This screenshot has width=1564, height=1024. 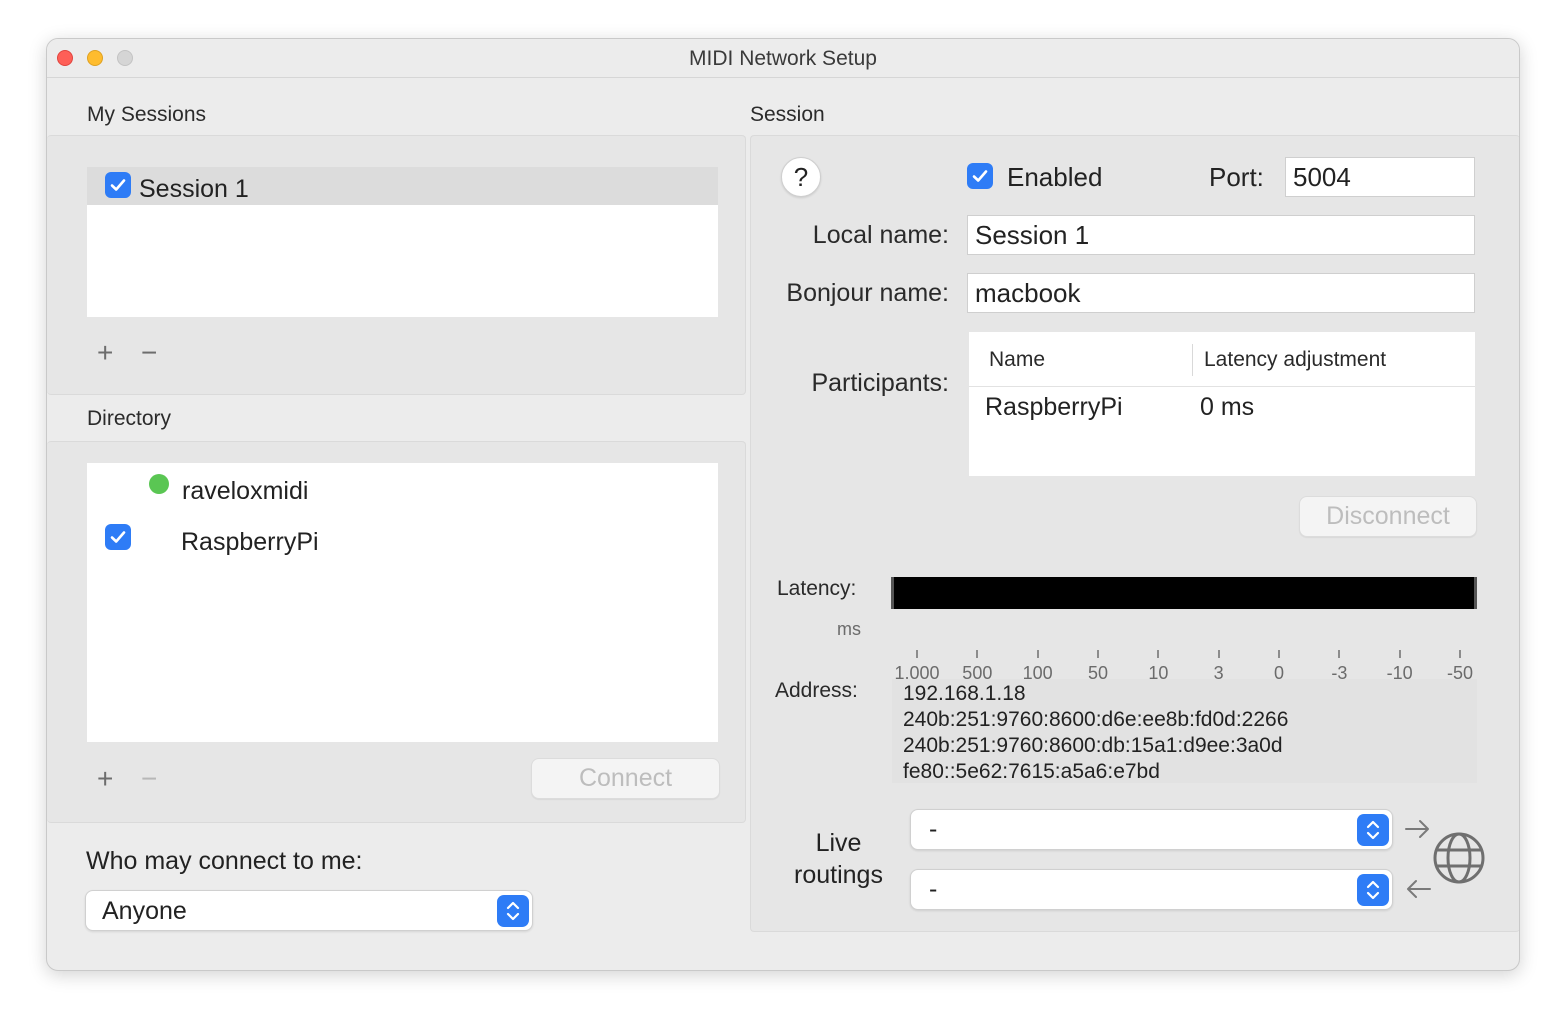 I want to click on port-label: Port:, so click(x=1236, y=177).